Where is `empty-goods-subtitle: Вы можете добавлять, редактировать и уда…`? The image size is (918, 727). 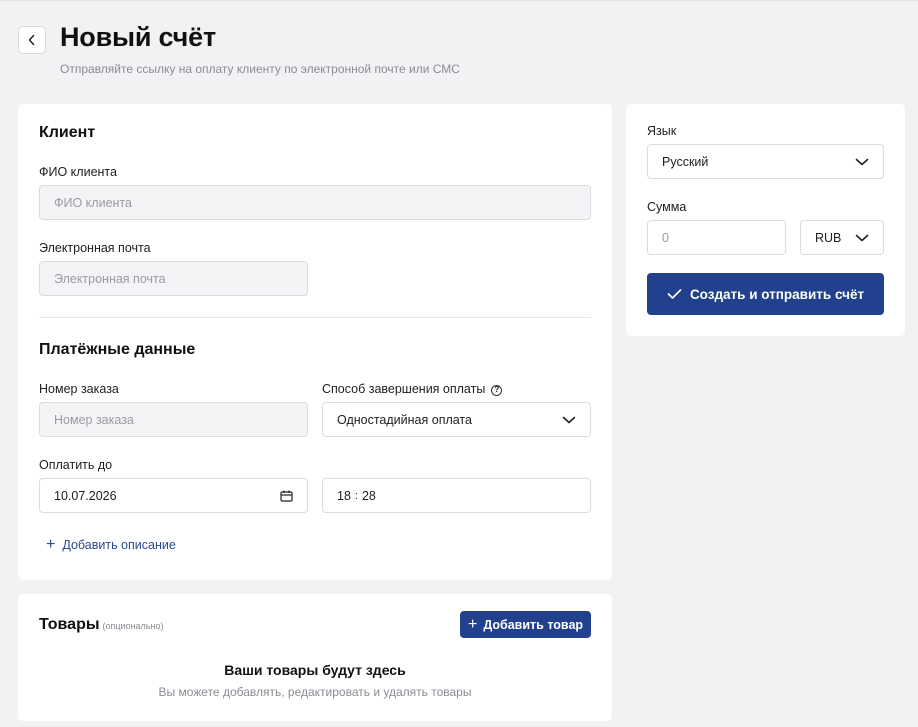 empty-goods-subtitle: Вы можете добавлять, редактировать и уда… is located at coordinates (315, 692).